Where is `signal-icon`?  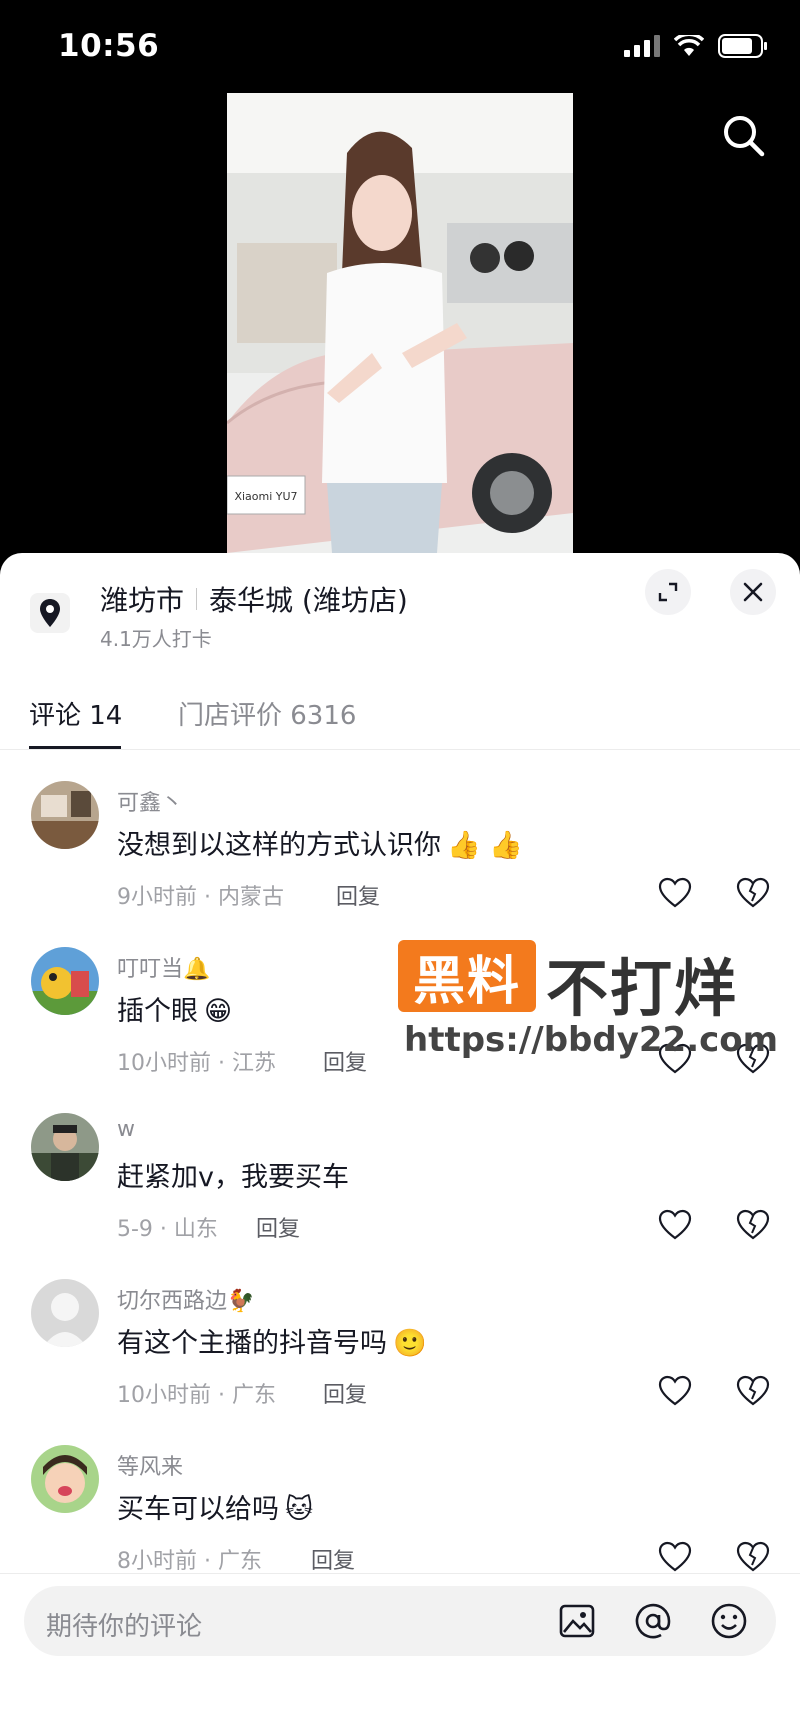 signal-icon is located at coordinates (642, 46).